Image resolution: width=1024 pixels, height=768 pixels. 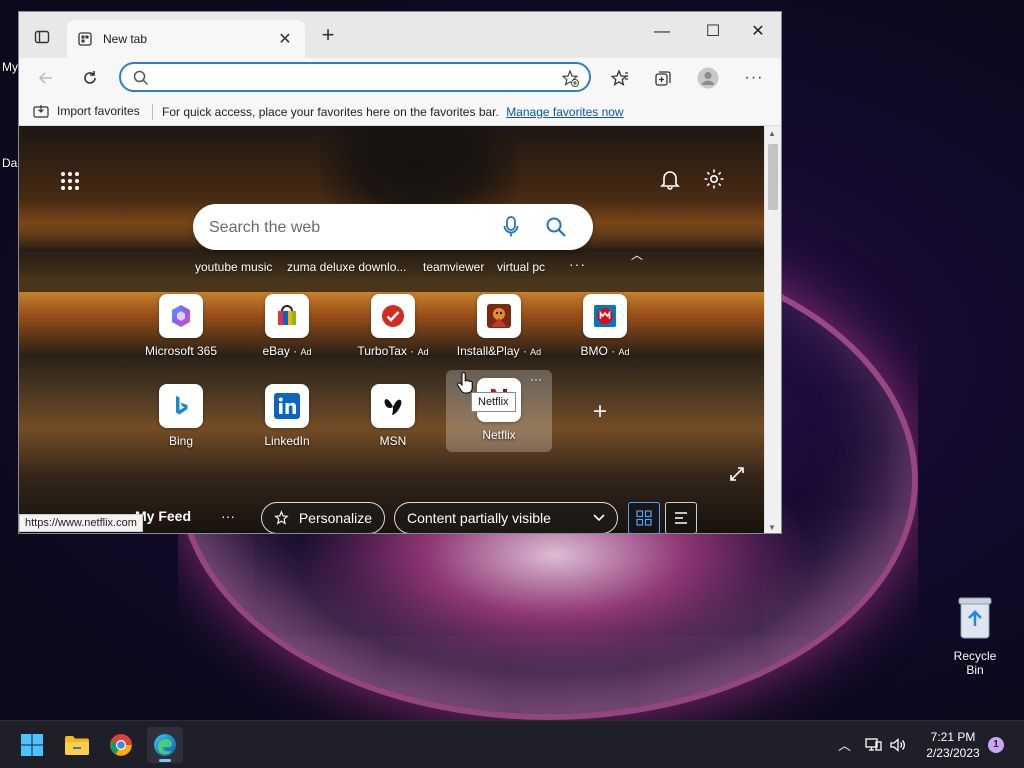 What do you see at coordinates (975, 618) in the screenshot?
I see `recycle-bin-icon` at bounding box center [975, 618].